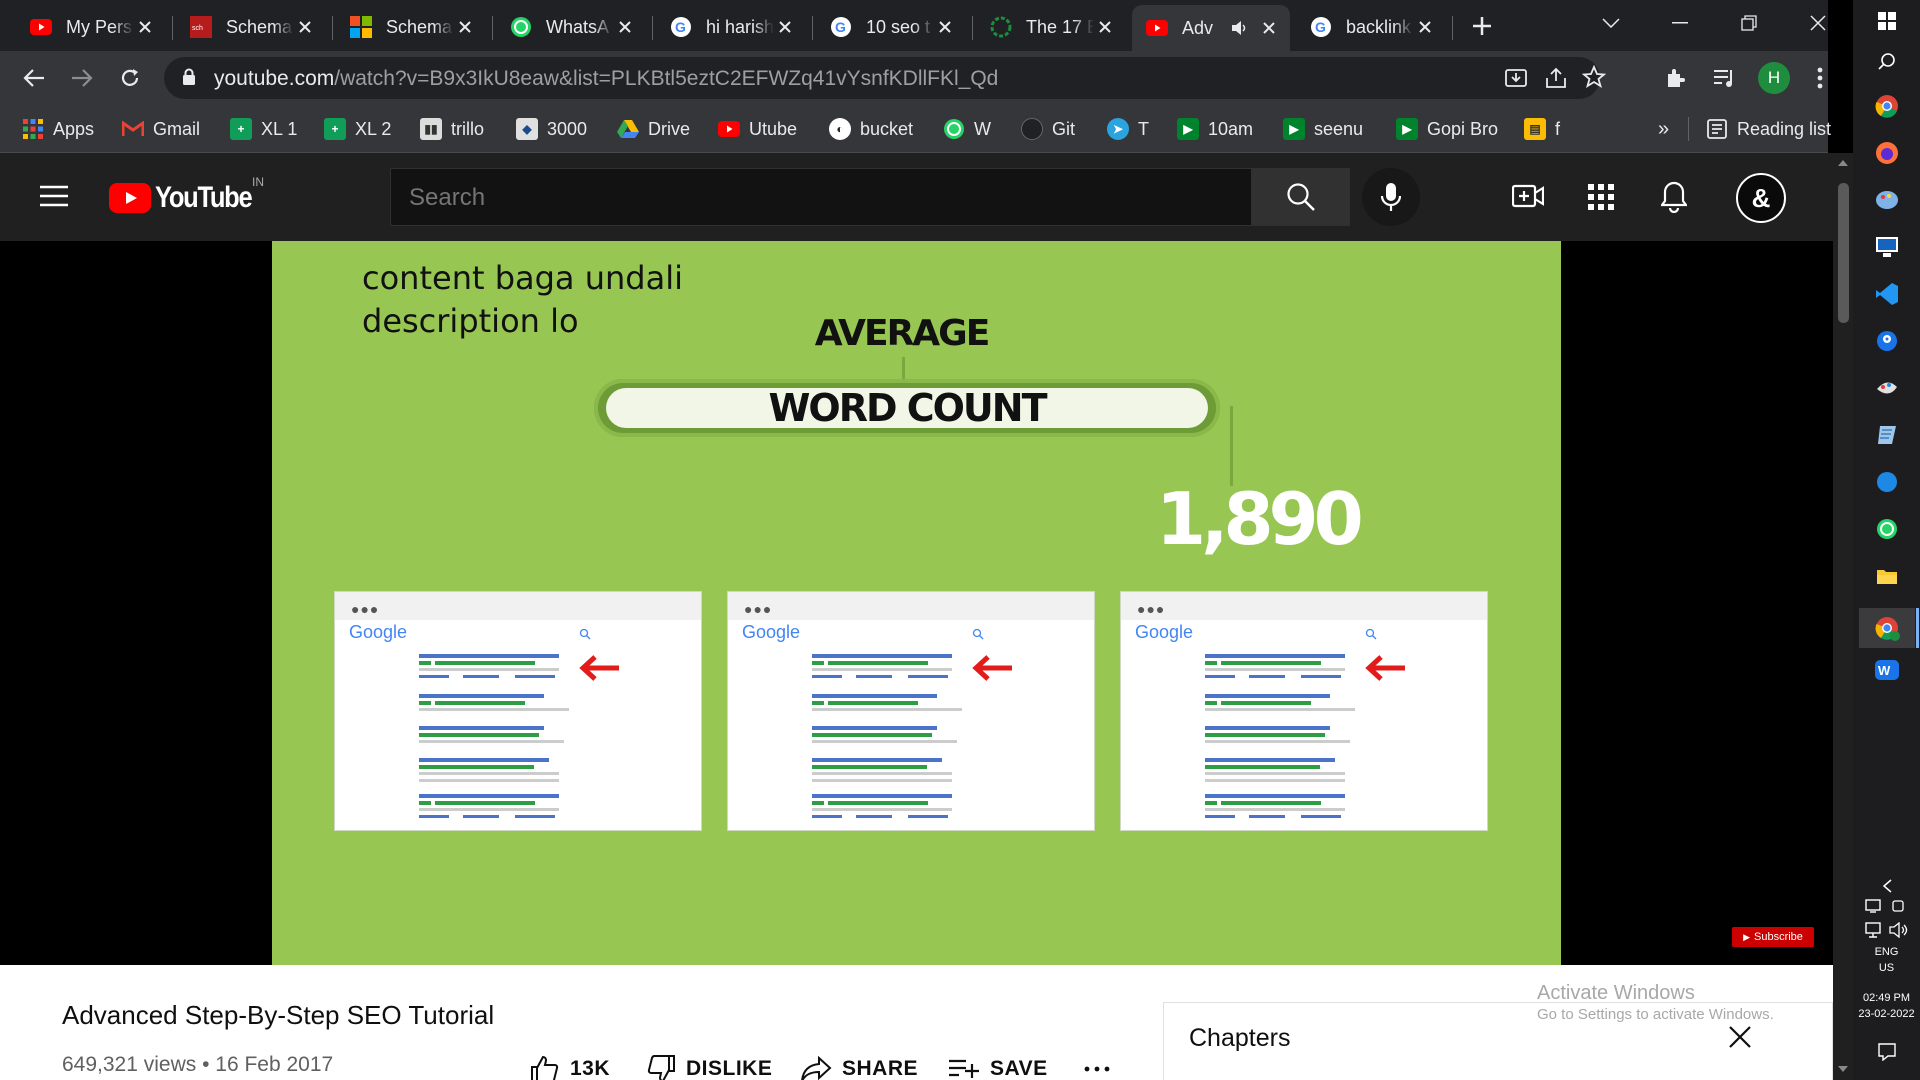  I want to click on monitor-app-icon, so click(1887, 247).